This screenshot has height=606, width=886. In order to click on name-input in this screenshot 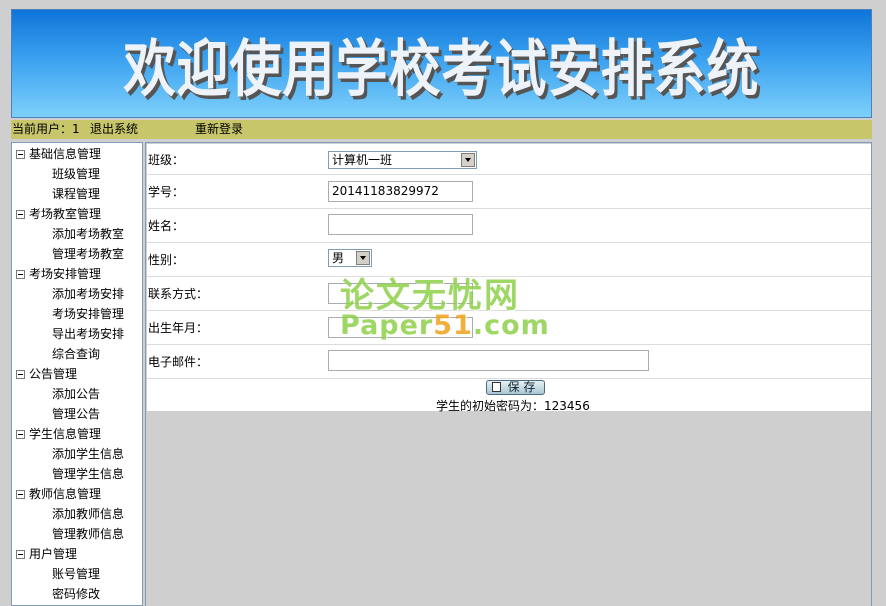, I will do `click(400, 224)`.